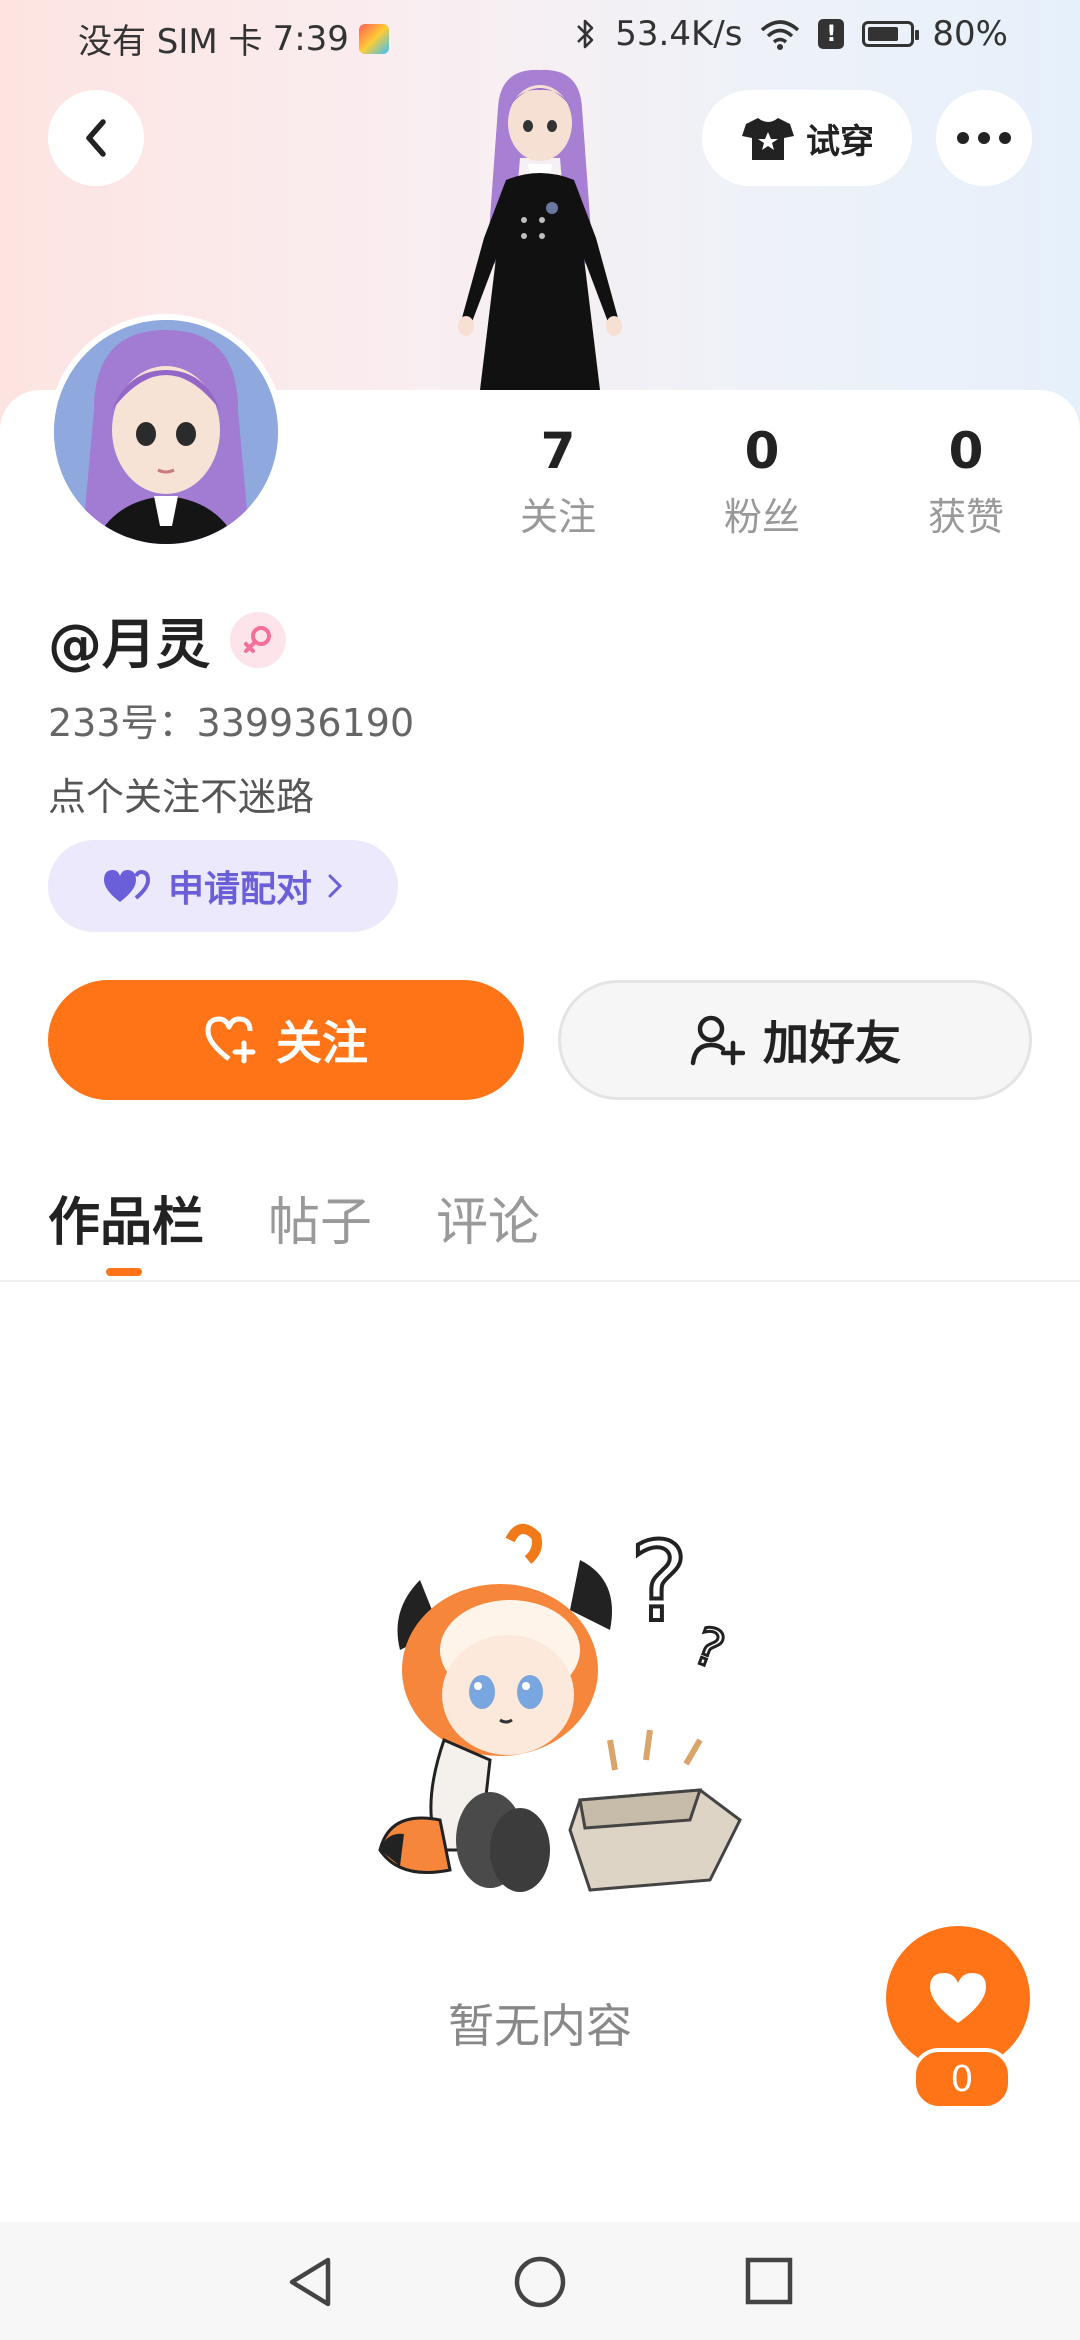 This screenshot has height=2340, width=1080. Describe the element at coordinates (170, 42) in the screenshot. I see `carrier-text: 没有 SIM 卡` at that location.